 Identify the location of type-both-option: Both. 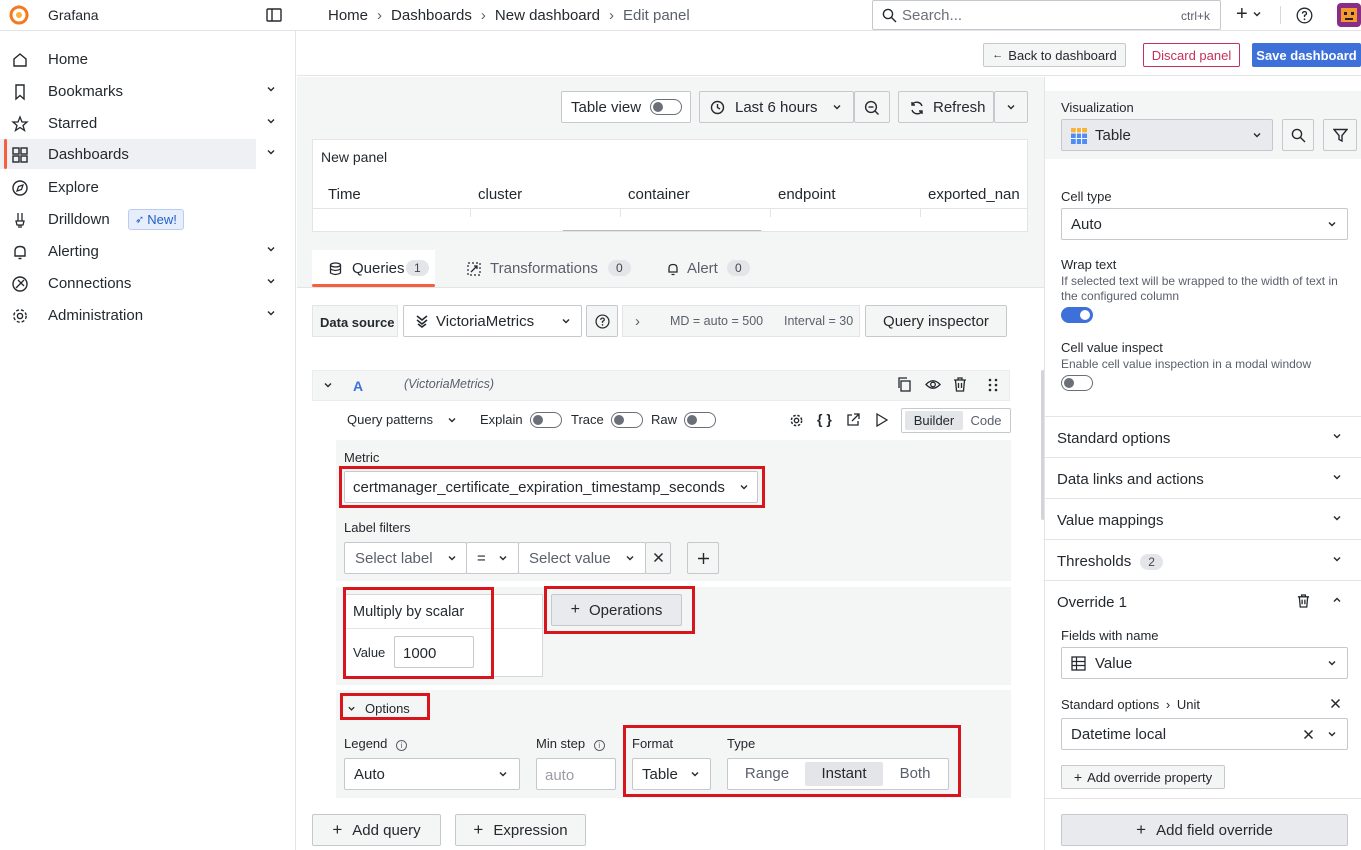
(915, 774).